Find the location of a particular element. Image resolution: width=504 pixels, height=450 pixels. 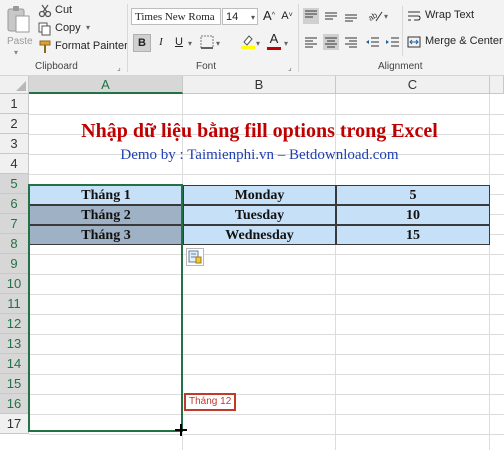

copy-dropdown-icon: ▾ is located at coordinates (88, 27).